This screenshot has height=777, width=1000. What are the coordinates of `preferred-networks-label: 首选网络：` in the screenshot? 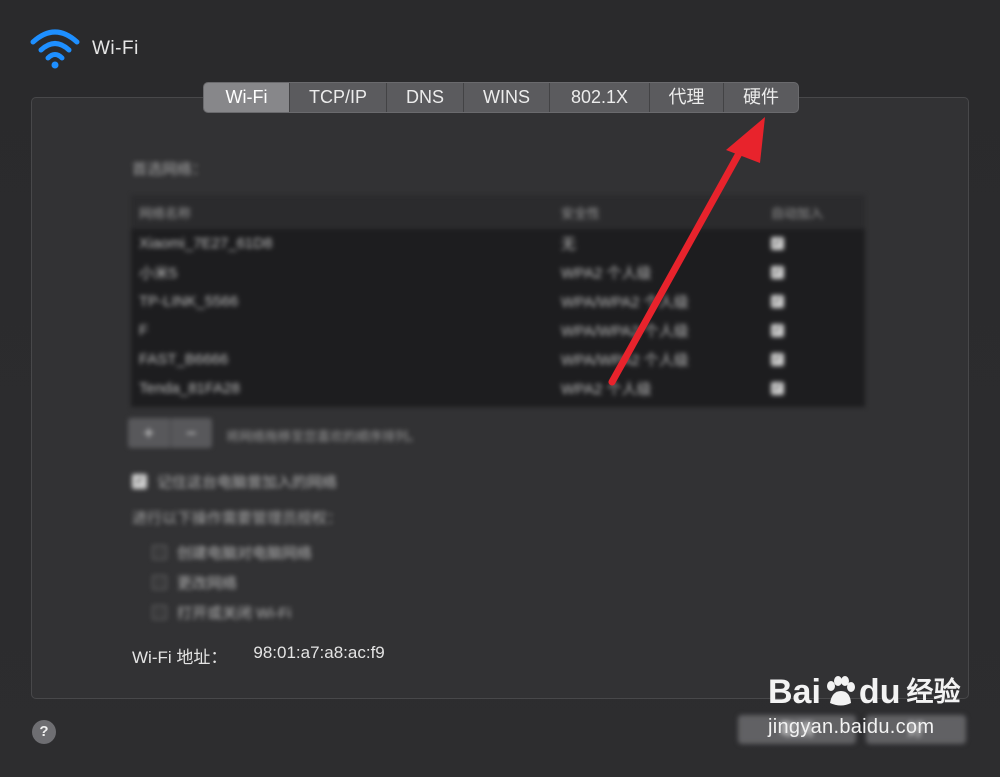 It's located at (170, 169).